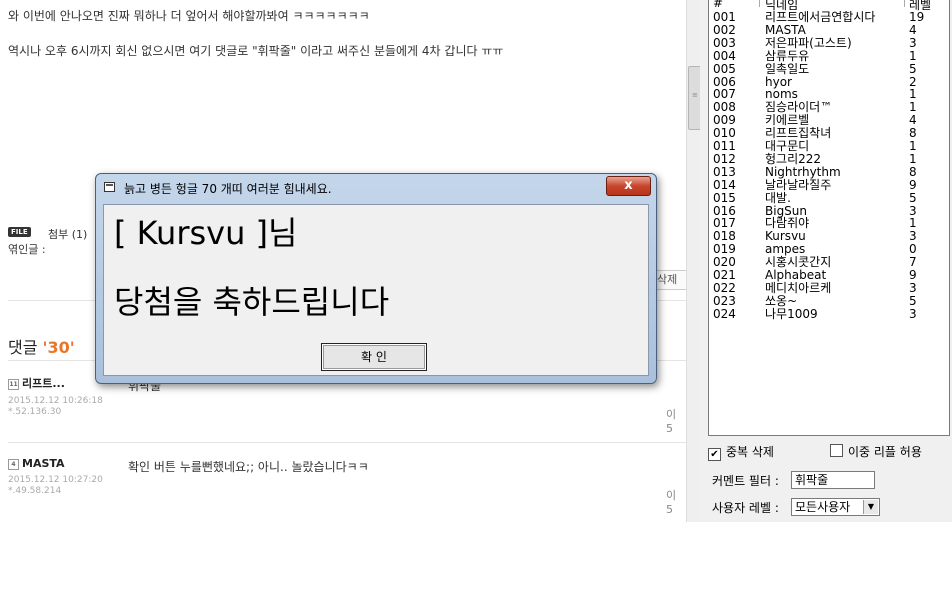 This screenshot has height=614, width=952. What do you see at coordinates (724, 42) in the screenshot?
I see `row-number: 003` at bounding box center [724, 42].